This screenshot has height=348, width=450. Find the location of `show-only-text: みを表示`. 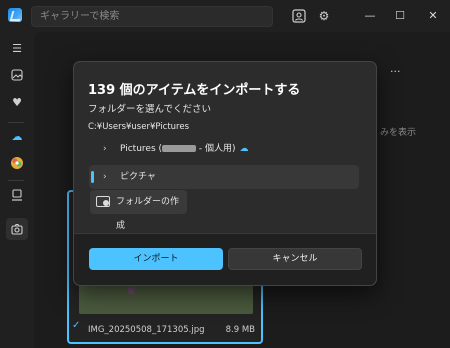

show-only-text: みを表示 is located at coordinates (398, 133).